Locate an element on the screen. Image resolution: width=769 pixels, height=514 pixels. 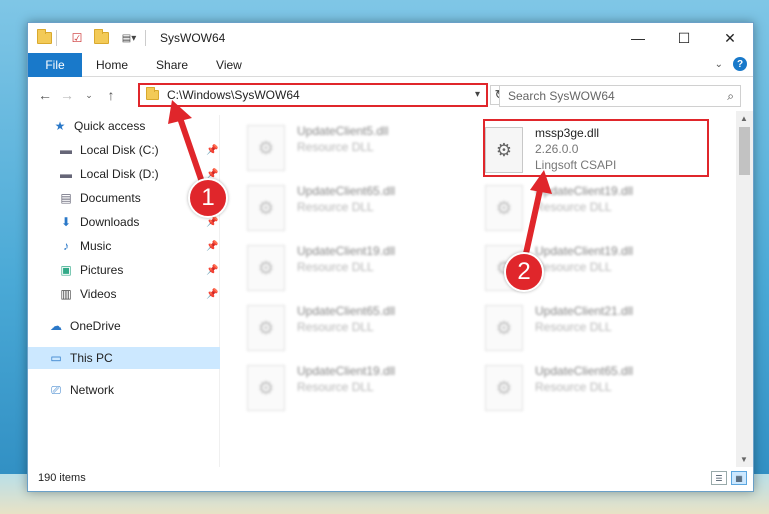
sidebar-item-network: ⎚ Network is located at coordinates (124, 390).